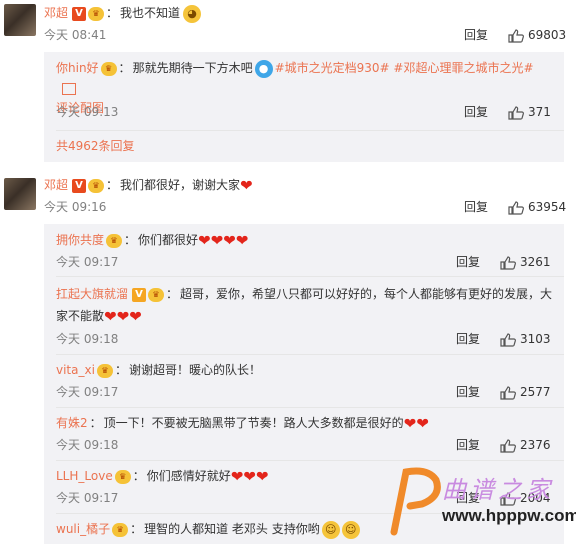 Image resolution: width=576 pixels, height=544 pixels. I want to click on like-button: 2376, so click(525, 445).